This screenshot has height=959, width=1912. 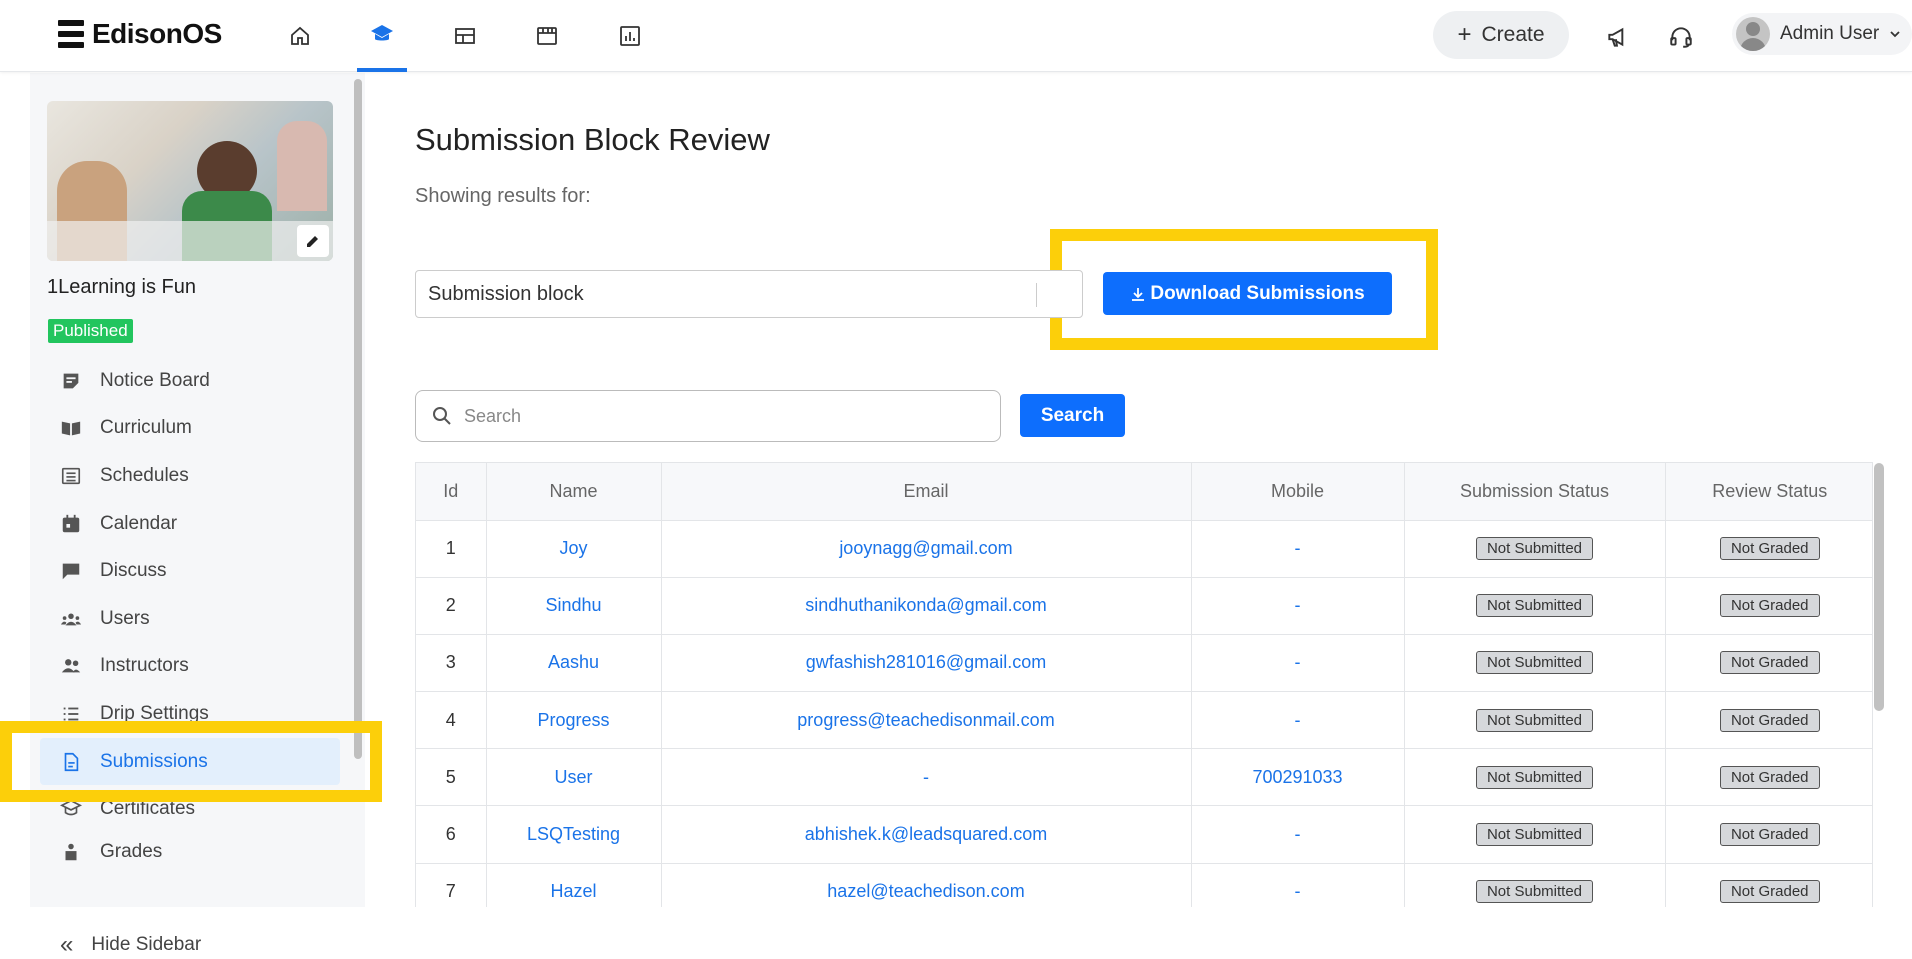 I want to click on home-icon, so click(x=300, y=35).